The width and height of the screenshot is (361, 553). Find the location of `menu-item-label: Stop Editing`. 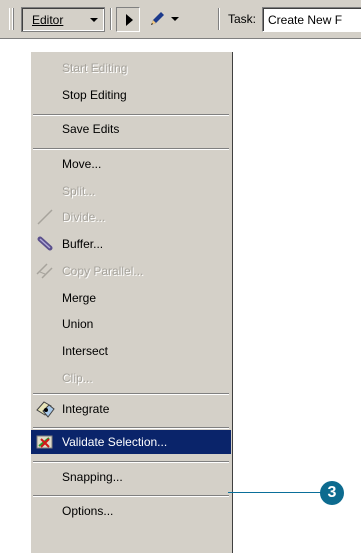

menu-item-label: Stop Editing is located at coordinates (94, 95).